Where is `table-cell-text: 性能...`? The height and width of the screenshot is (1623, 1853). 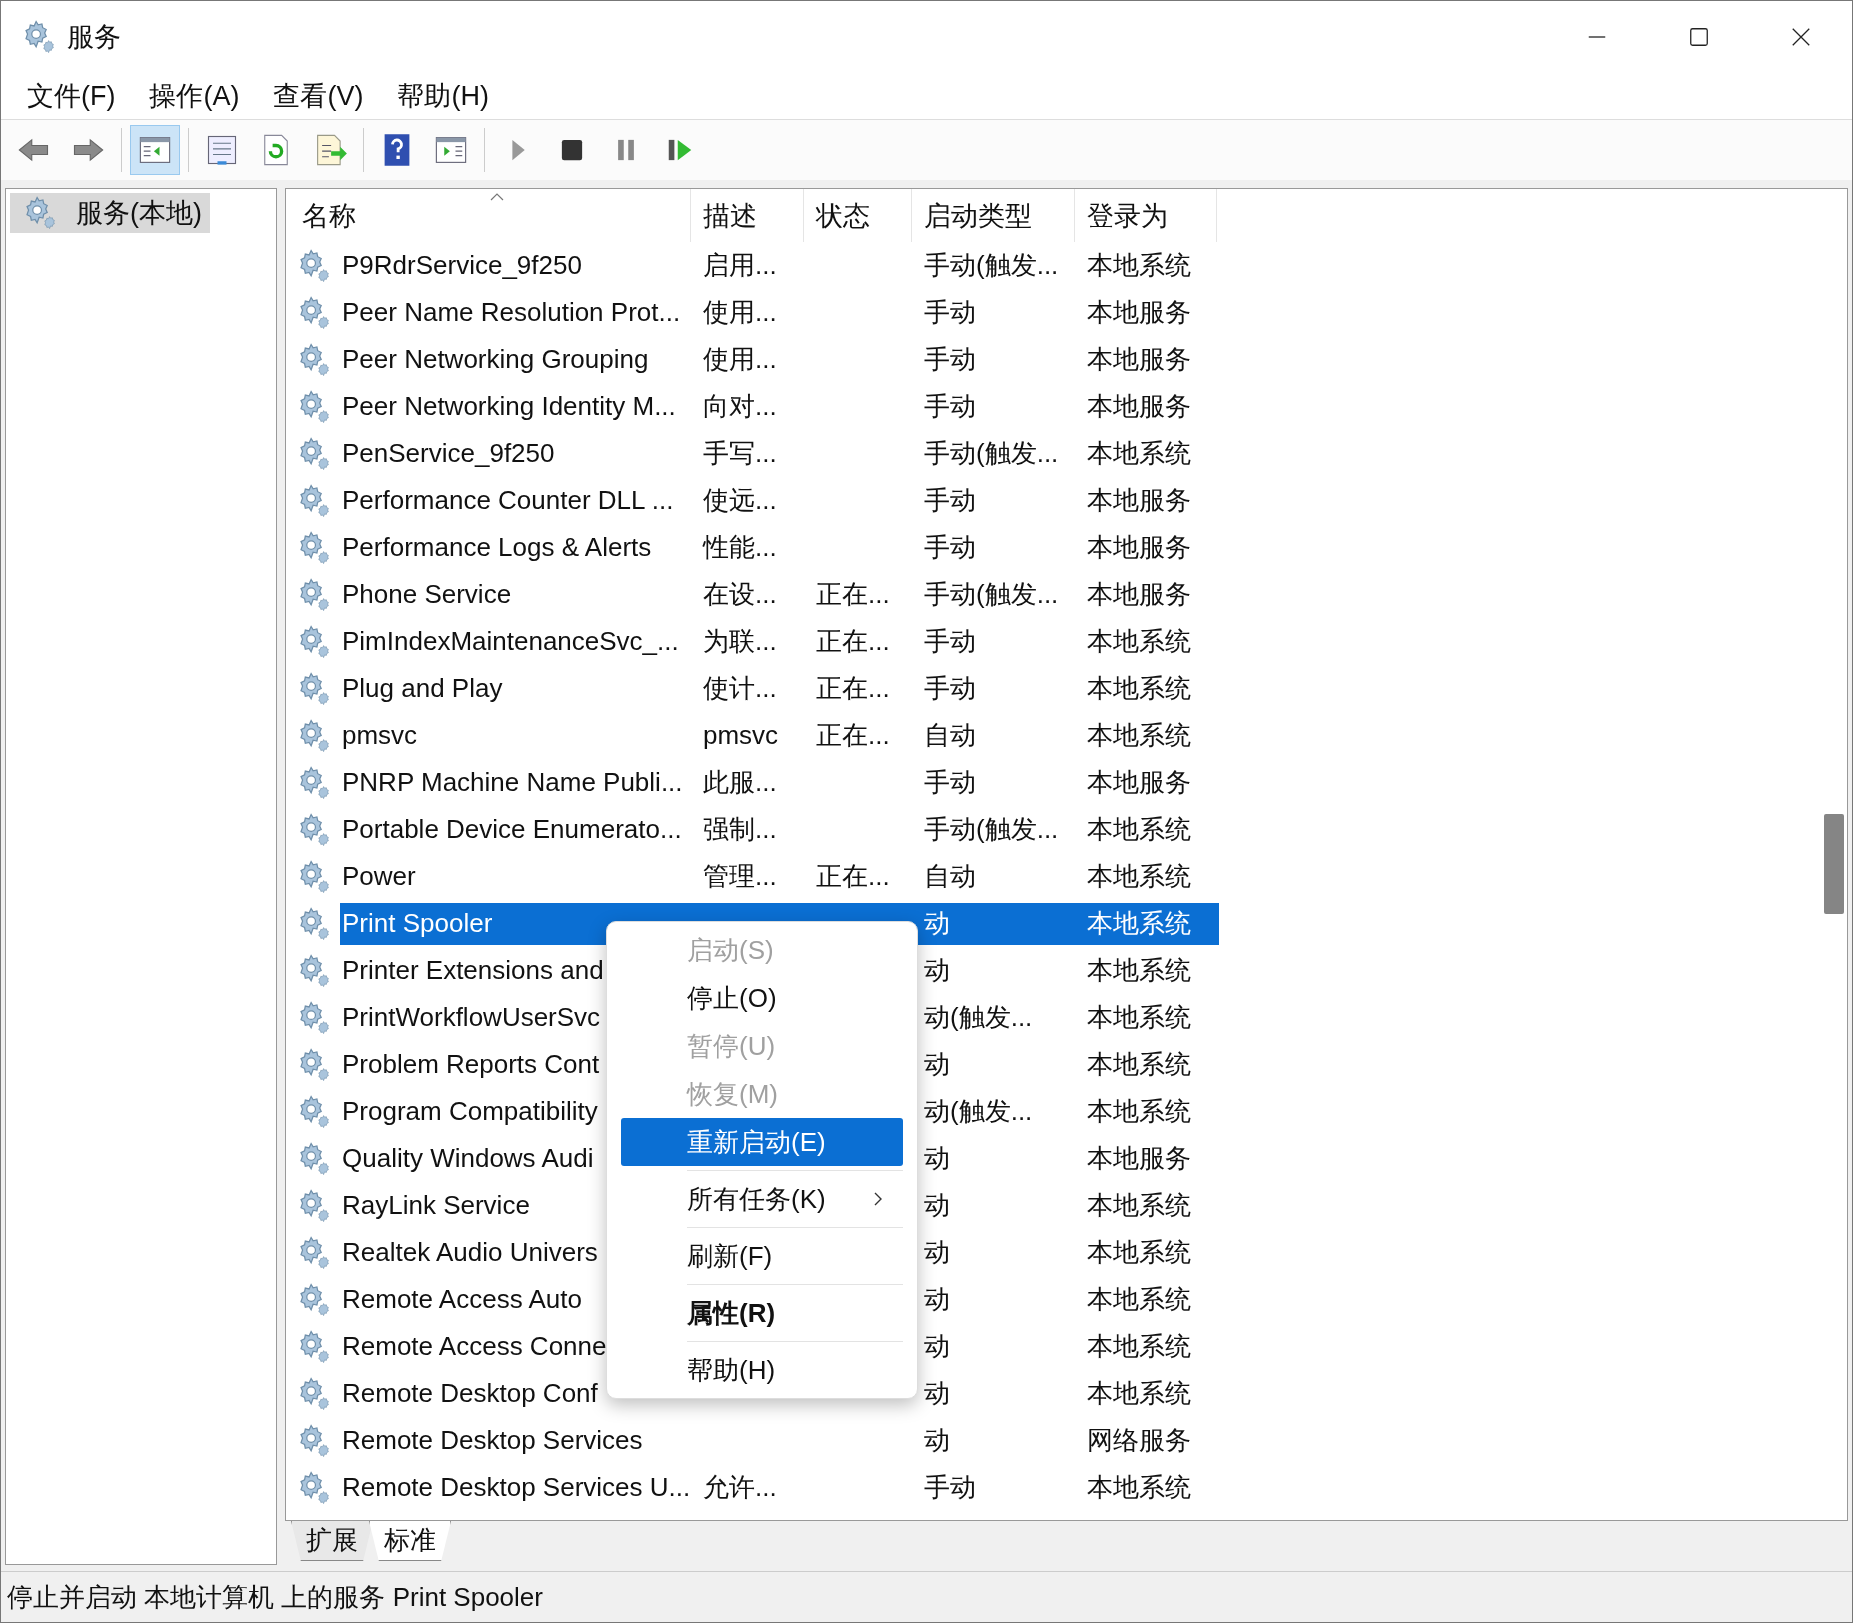
table-cell-text: 性能... is located at coordinates (739, 547).